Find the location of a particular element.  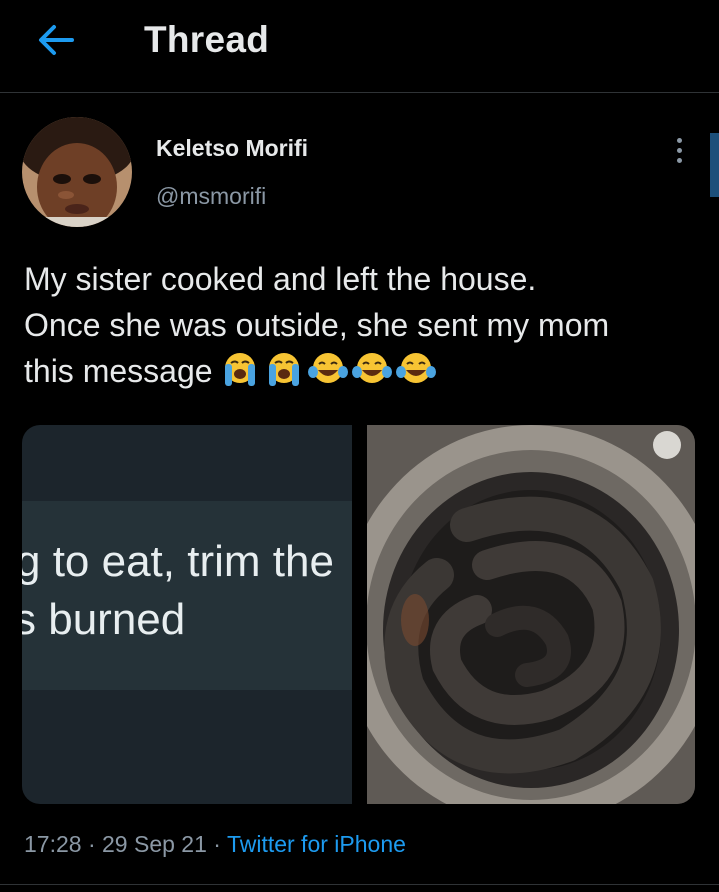

more-dots-icon is located at coordinates (679, 140).